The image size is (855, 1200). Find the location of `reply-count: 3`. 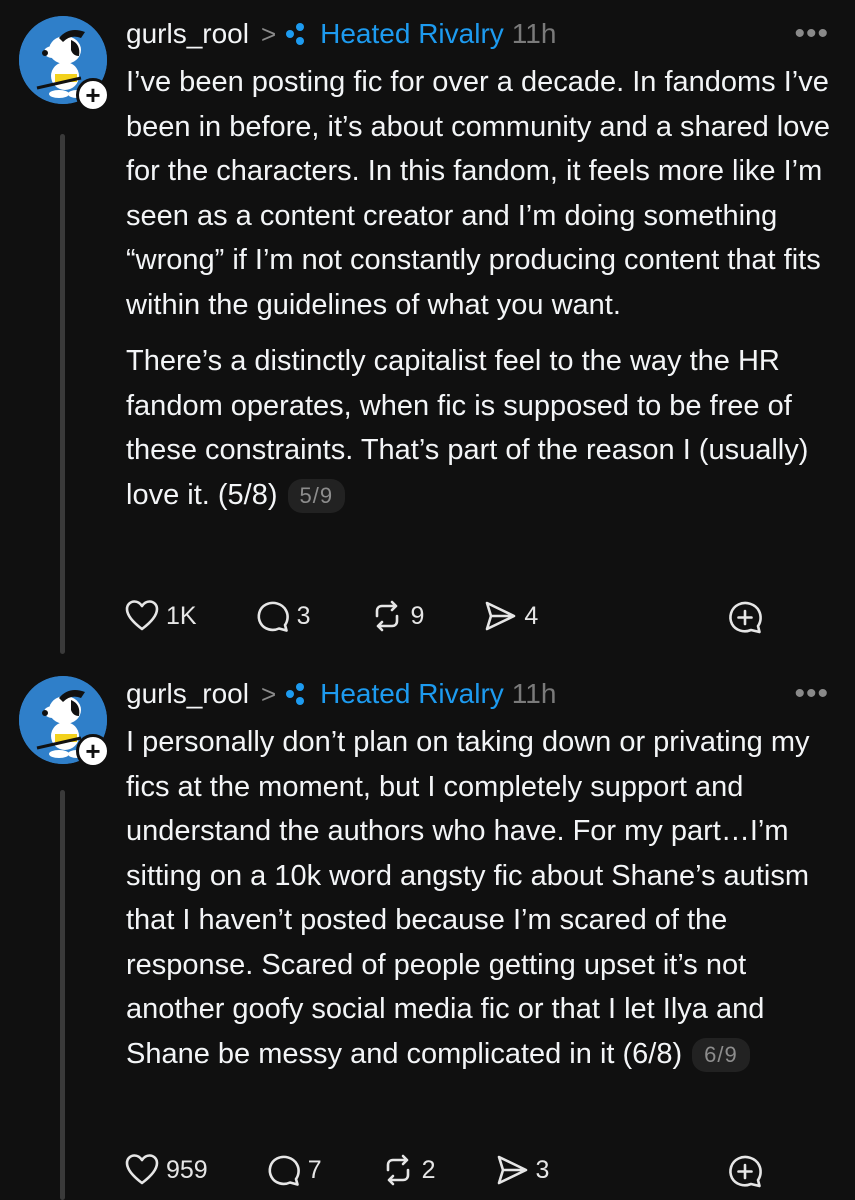

reply-count: 3 is located at coordinates (303, 615).